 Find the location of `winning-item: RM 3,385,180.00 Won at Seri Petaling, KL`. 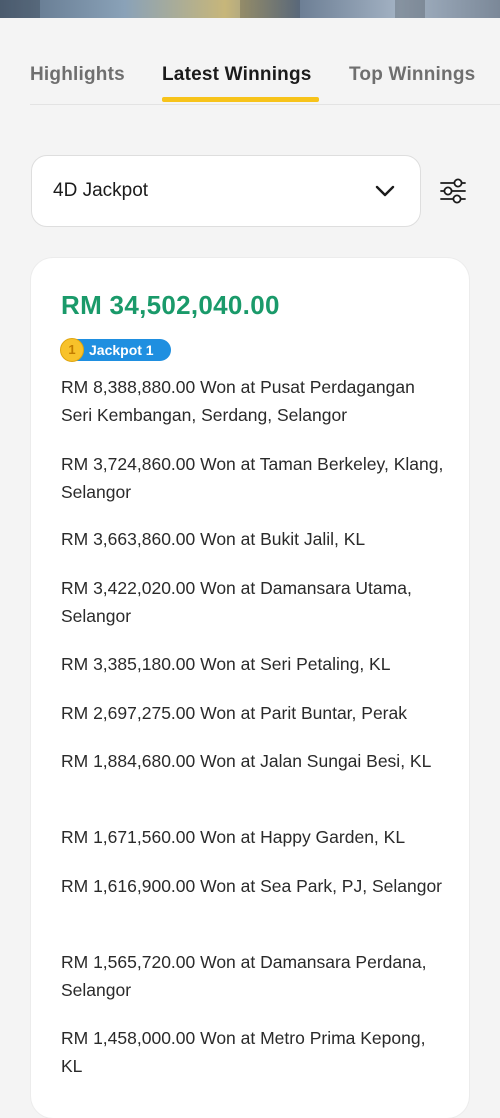

winning-item: RM 3,385,180.00 Won at Seri Petaling, KL is located at coordinates (226, 664).